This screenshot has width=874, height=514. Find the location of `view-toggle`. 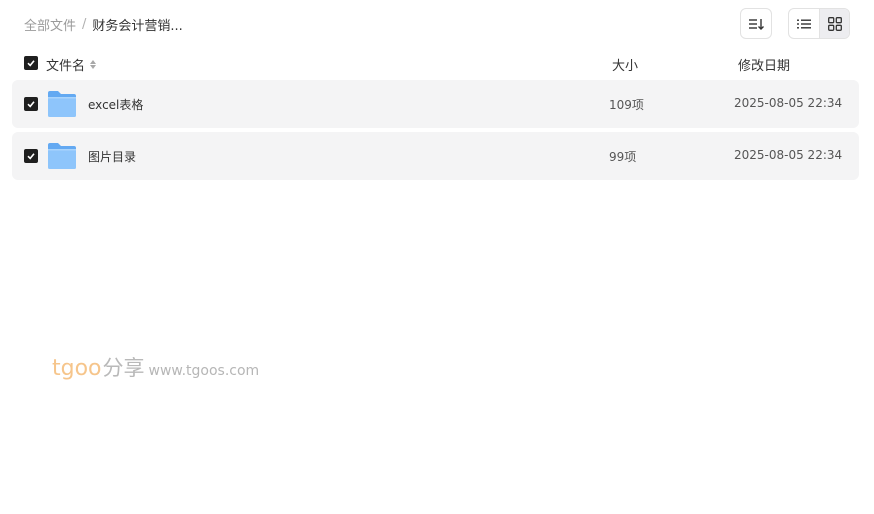

view-toggle is located at coordinates (819, 23).